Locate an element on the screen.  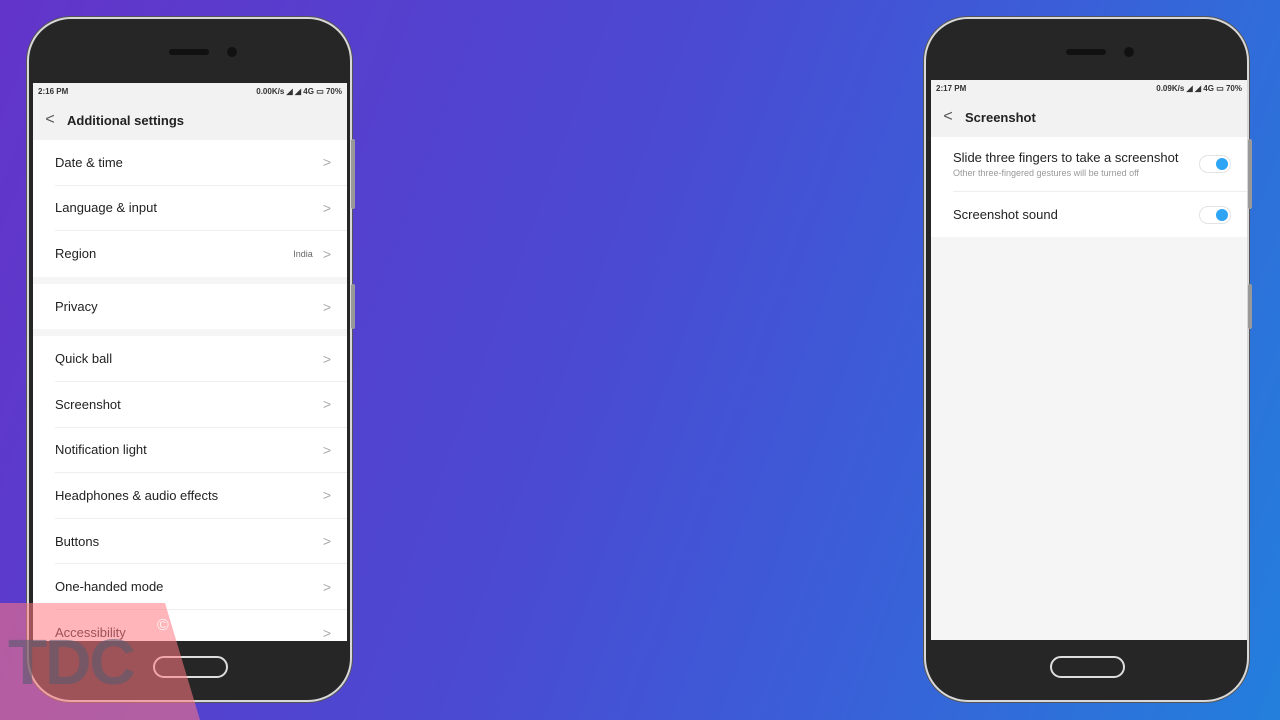
settings-row: Headphones & audio effects > is located at coordinates (201, 496).